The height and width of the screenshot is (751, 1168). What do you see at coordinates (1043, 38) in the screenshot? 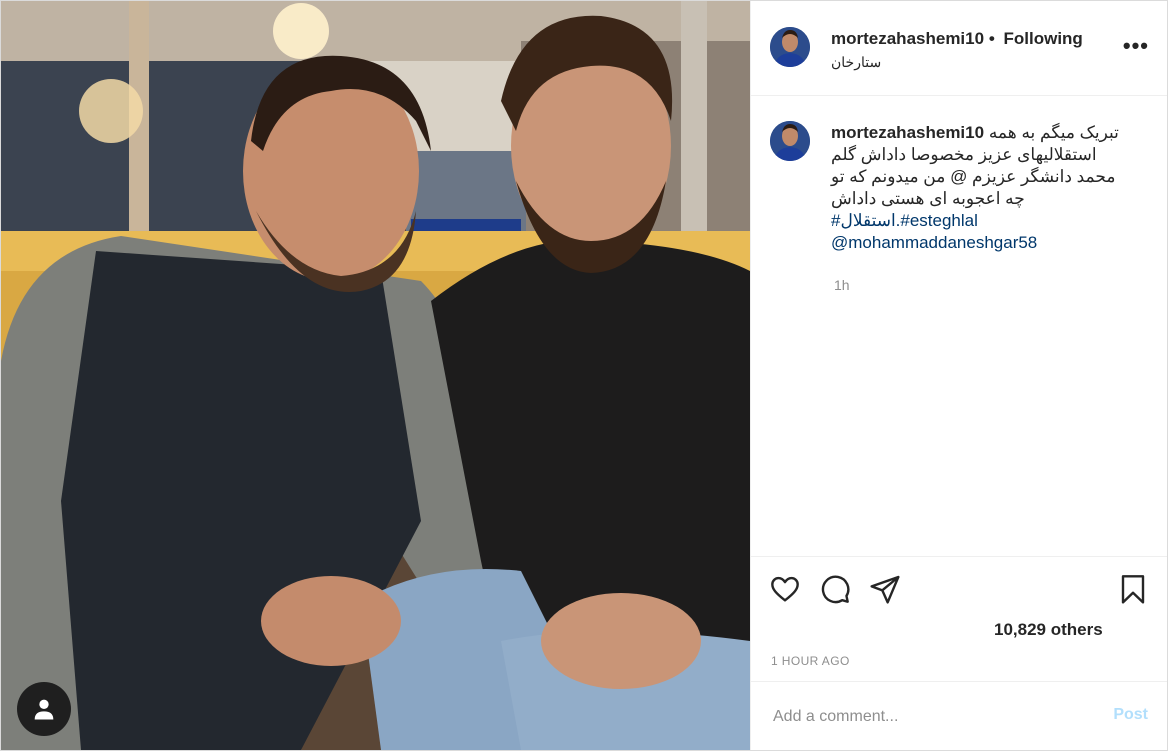
I see `following-button: Following` at bounding box center [1043, 38].